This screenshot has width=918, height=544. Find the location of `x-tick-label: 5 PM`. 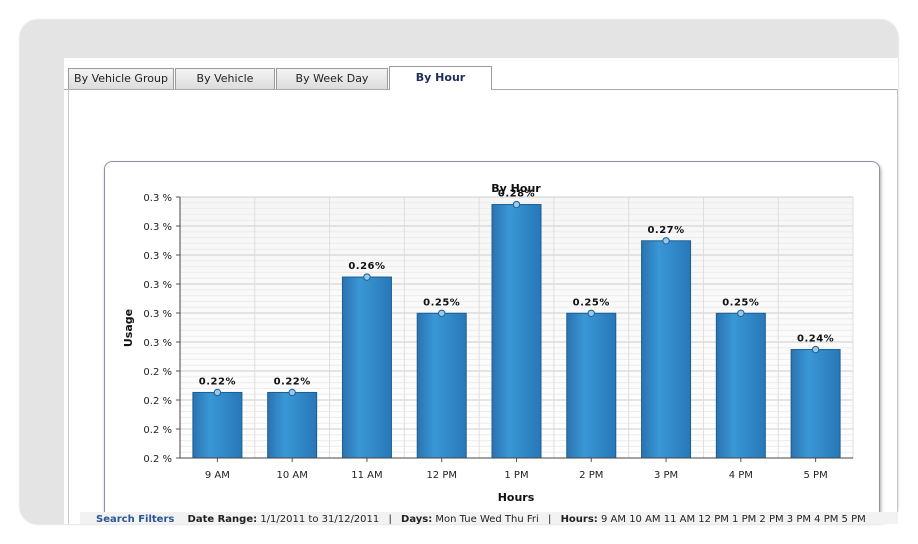

x-tick-label: 5 PM is located at coordinates (816, 475).